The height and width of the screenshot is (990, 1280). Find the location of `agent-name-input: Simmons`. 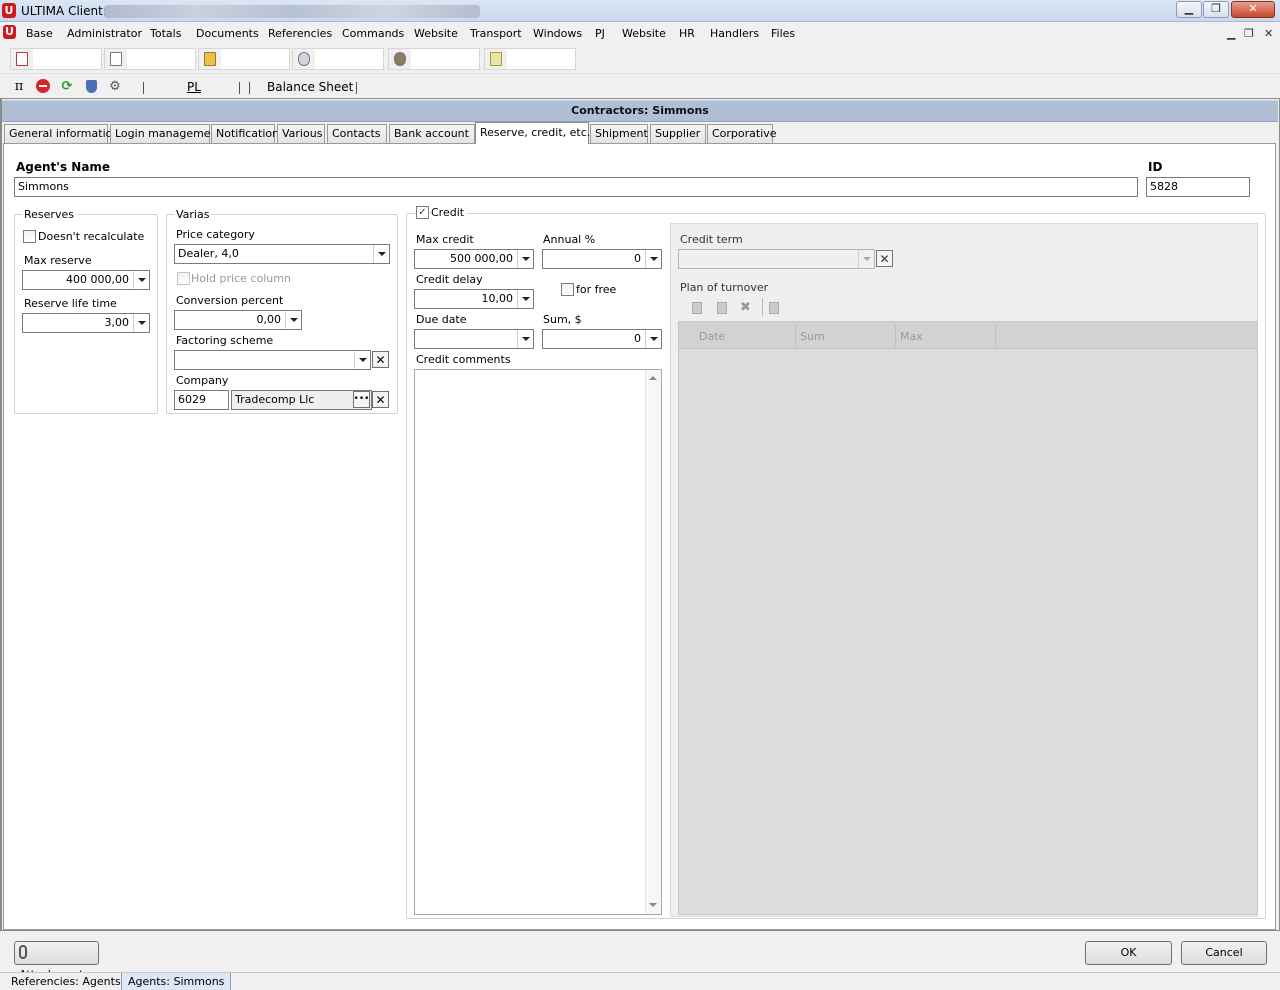

agent-name-input: Simmons is located at coordinates (576, 187).